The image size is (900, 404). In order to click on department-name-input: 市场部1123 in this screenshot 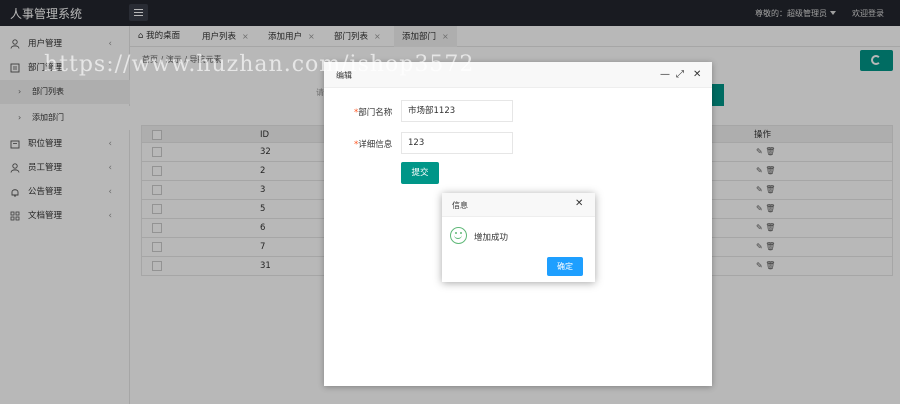, I will do `click(457, 111)`.